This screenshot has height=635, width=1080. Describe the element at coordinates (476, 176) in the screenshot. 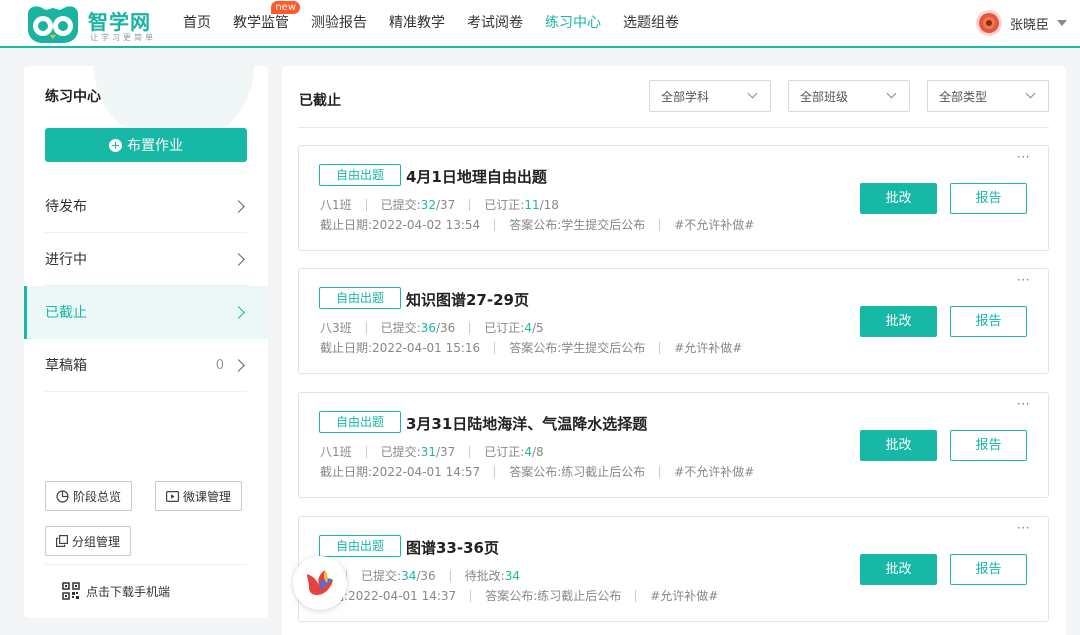

I see `assignment-title: 4月1日地理自由出题` at that location.